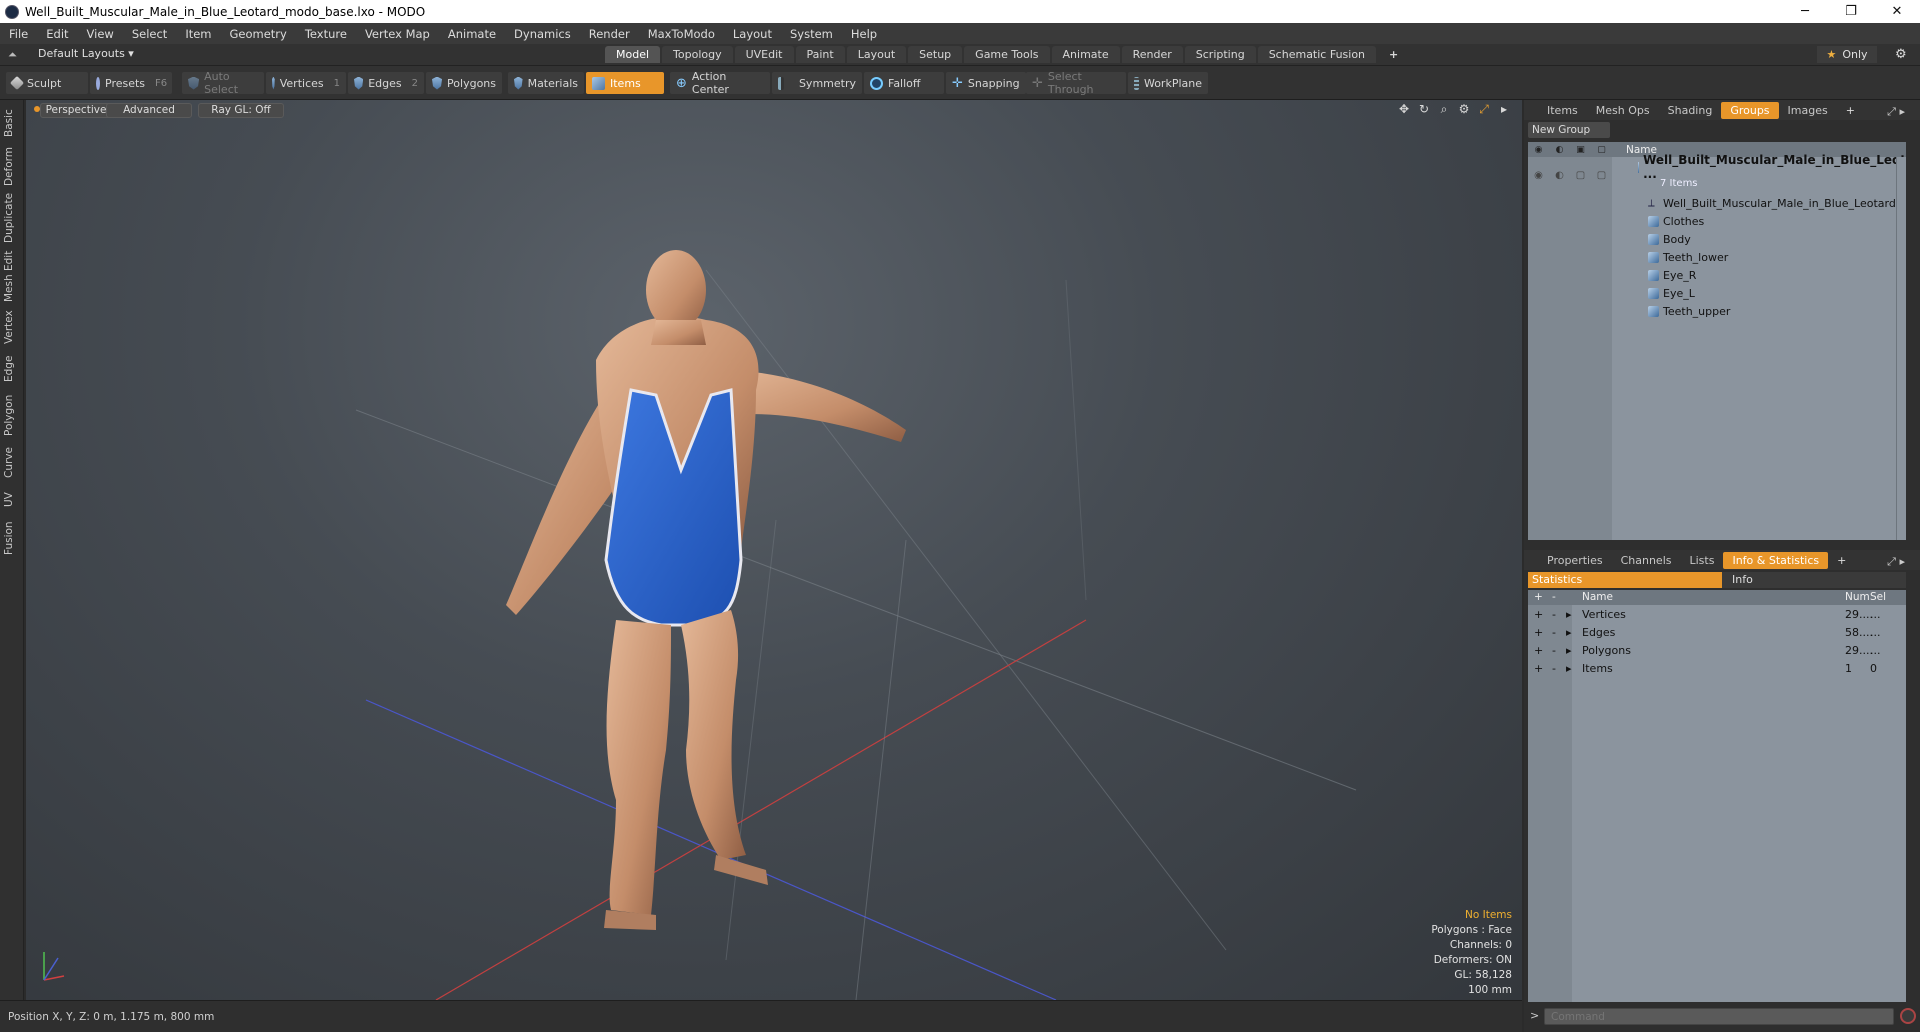 The height and width of the screenshot is (1032, 1920). Describe the element at coordinates (47, 83) in the screenshot. I see `sculpt-button: Sculpt` at that location.